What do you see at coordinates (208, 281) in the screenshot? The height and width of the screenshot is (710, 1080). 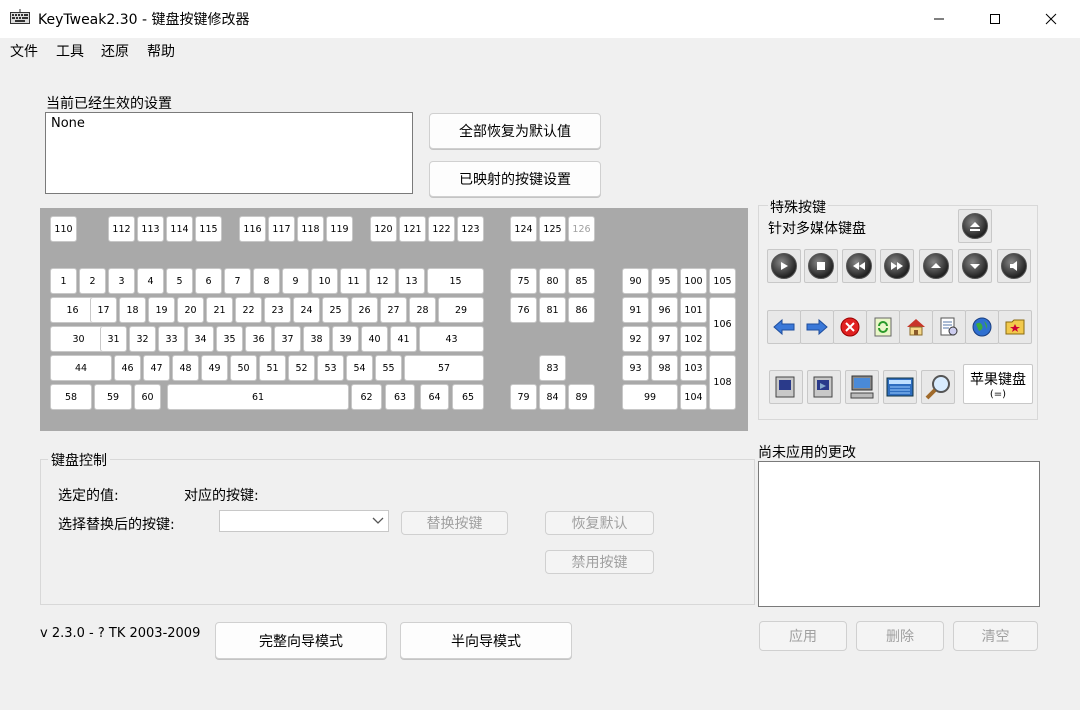 I see `key-6: 6` at bounding box center [208, 281].